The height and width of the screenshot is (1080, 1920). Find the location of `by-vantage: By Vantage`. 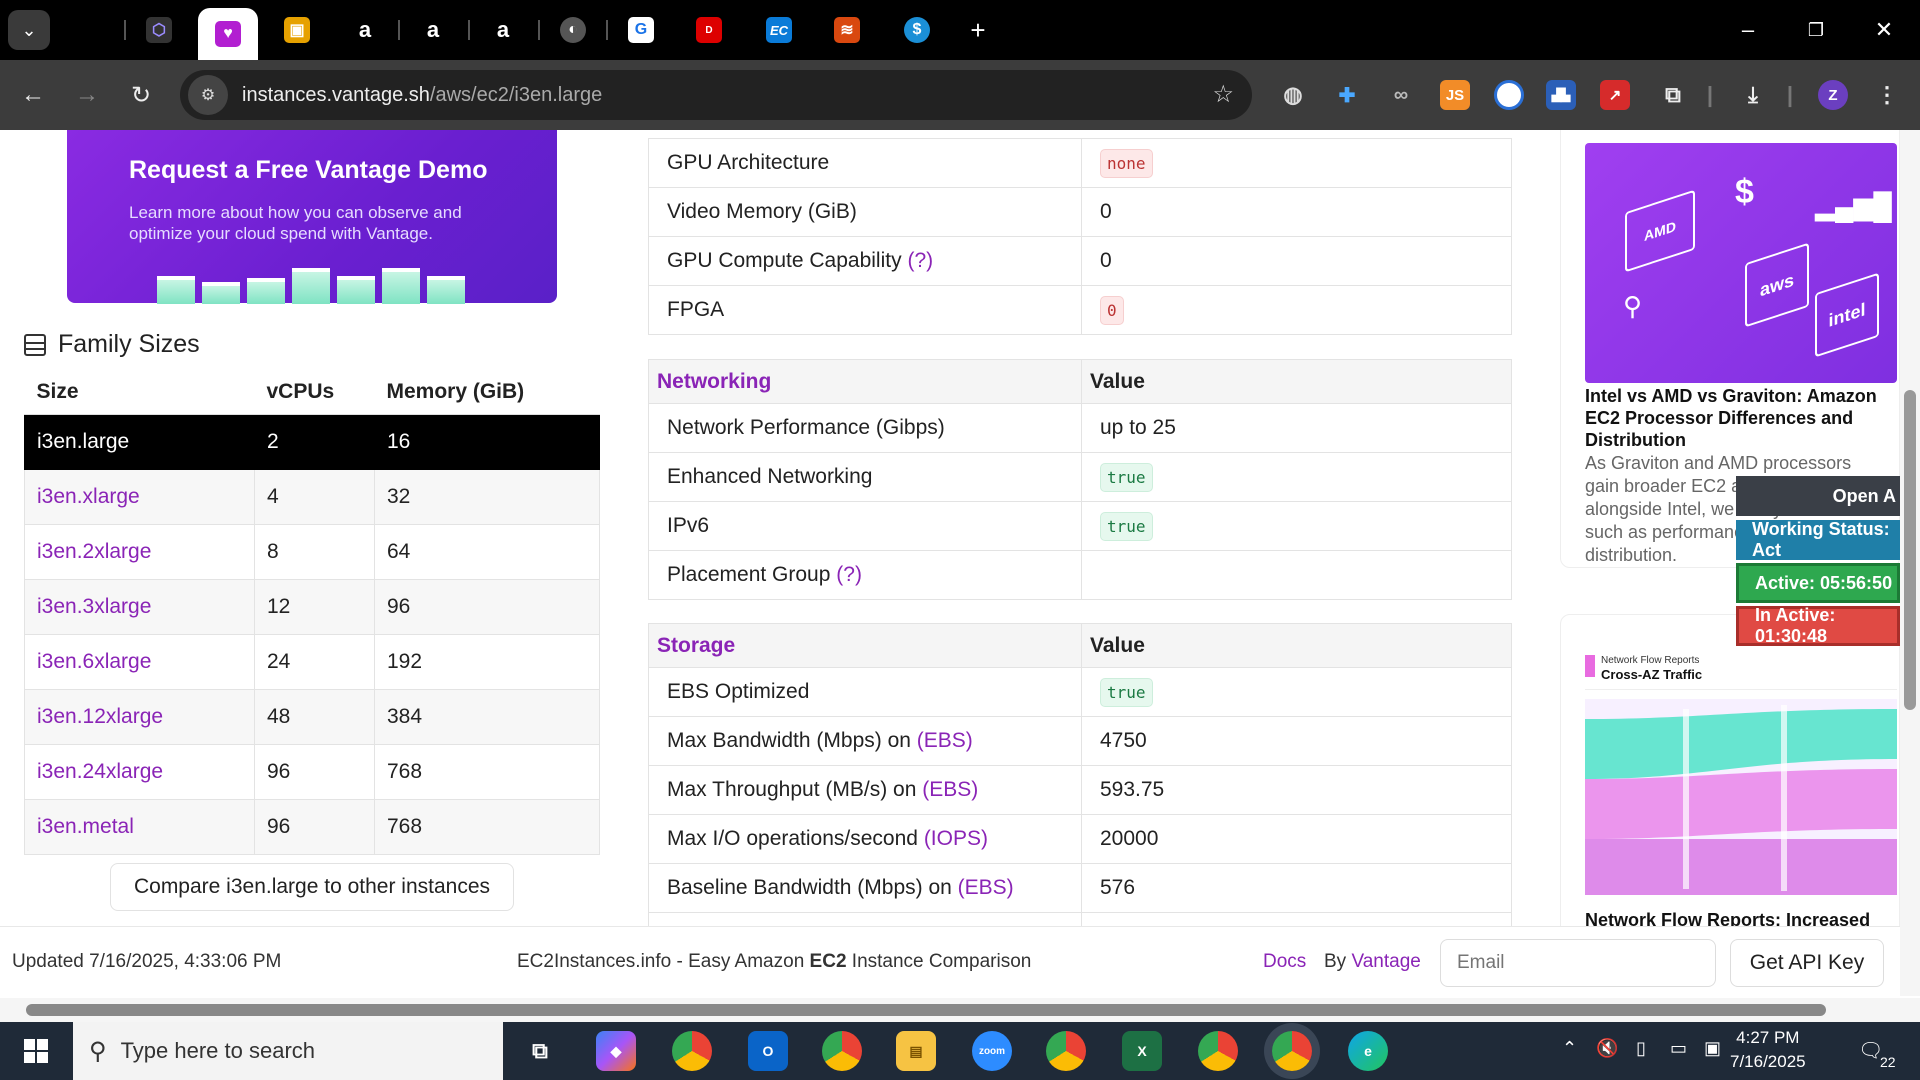

by-vantage: By Vantage is located at coordinates (1372, 962).